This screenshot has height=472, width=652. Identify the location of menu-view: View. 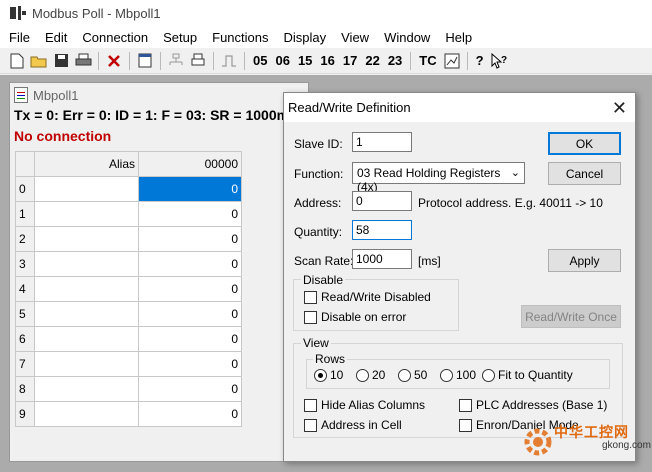
(353, 37).